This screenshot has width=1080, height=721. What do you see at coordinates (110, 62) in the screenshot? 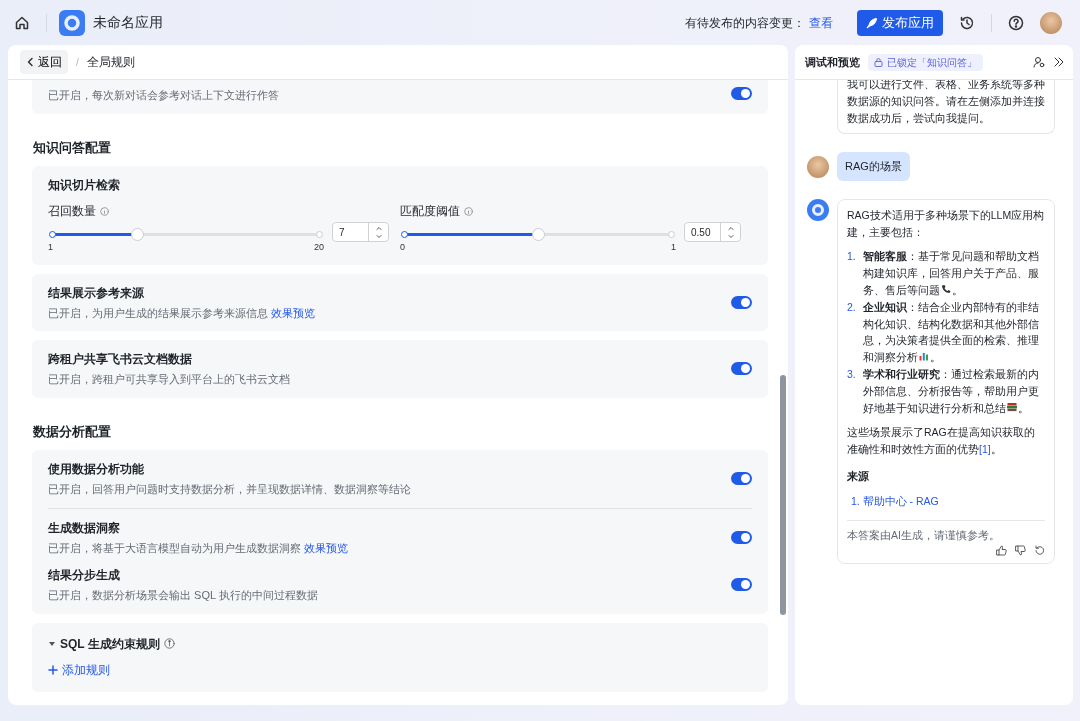
I see `breadcrumb-current: 全局规则` at bounding box center [110, 62].